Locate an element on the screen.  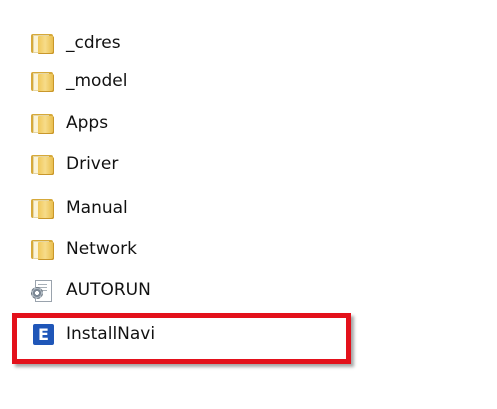
item-label: Driver is located at coordinates (92, 164).